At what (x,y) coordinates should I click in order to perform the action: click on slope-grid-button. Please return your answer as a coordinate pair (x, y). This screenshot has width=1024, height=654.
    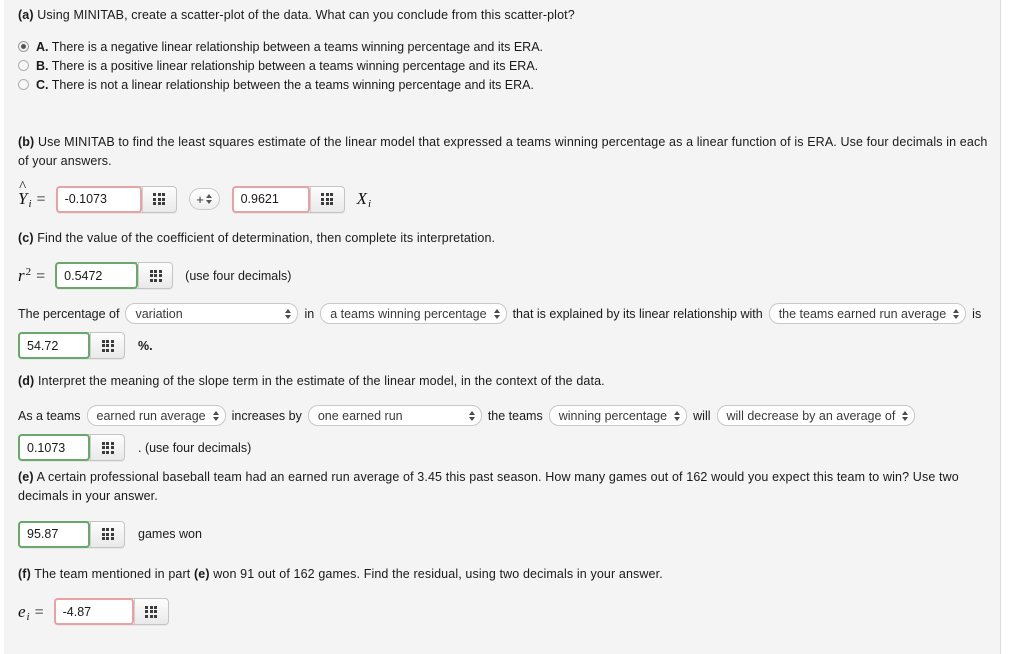
    Looking at the image, I should click on (326, 199).